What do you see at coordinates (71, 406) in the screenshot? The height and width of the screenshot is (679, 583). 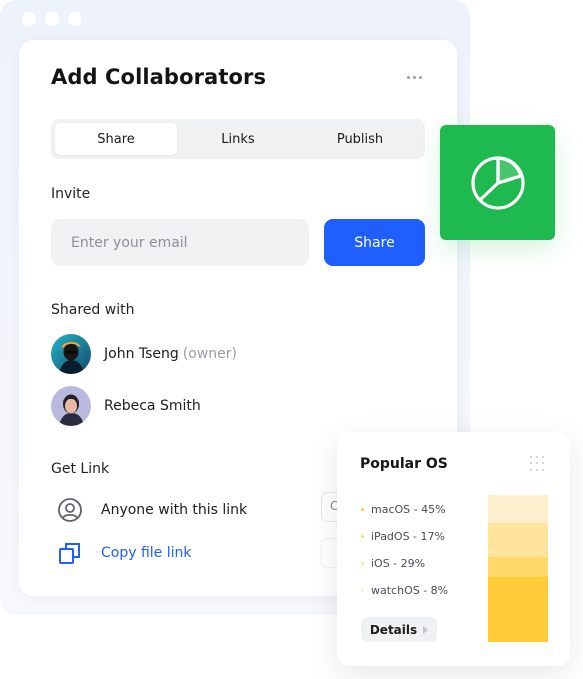 I see `avatar-rebeca` at bounding box center [71, 406].